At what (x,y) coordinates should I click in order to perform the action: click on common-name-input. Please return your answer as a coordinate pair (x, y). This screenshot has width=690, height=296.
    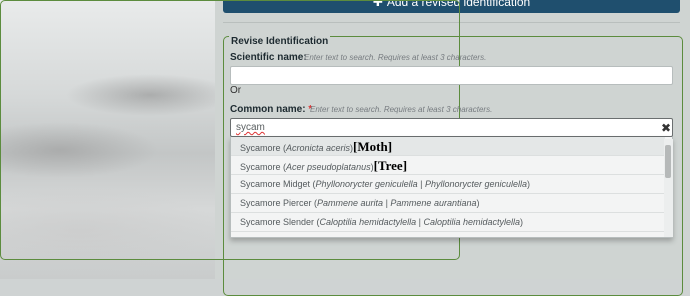
    Looking at the image, I should click on (451, 127).